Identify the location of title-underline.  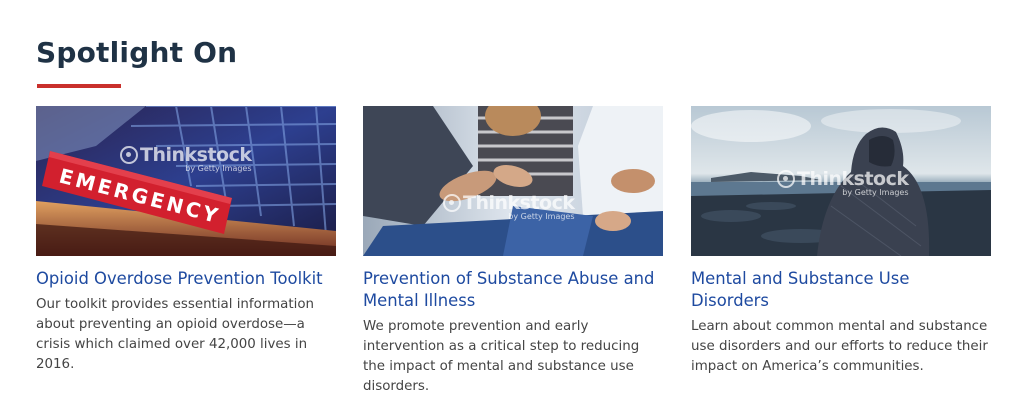
(79, 86).